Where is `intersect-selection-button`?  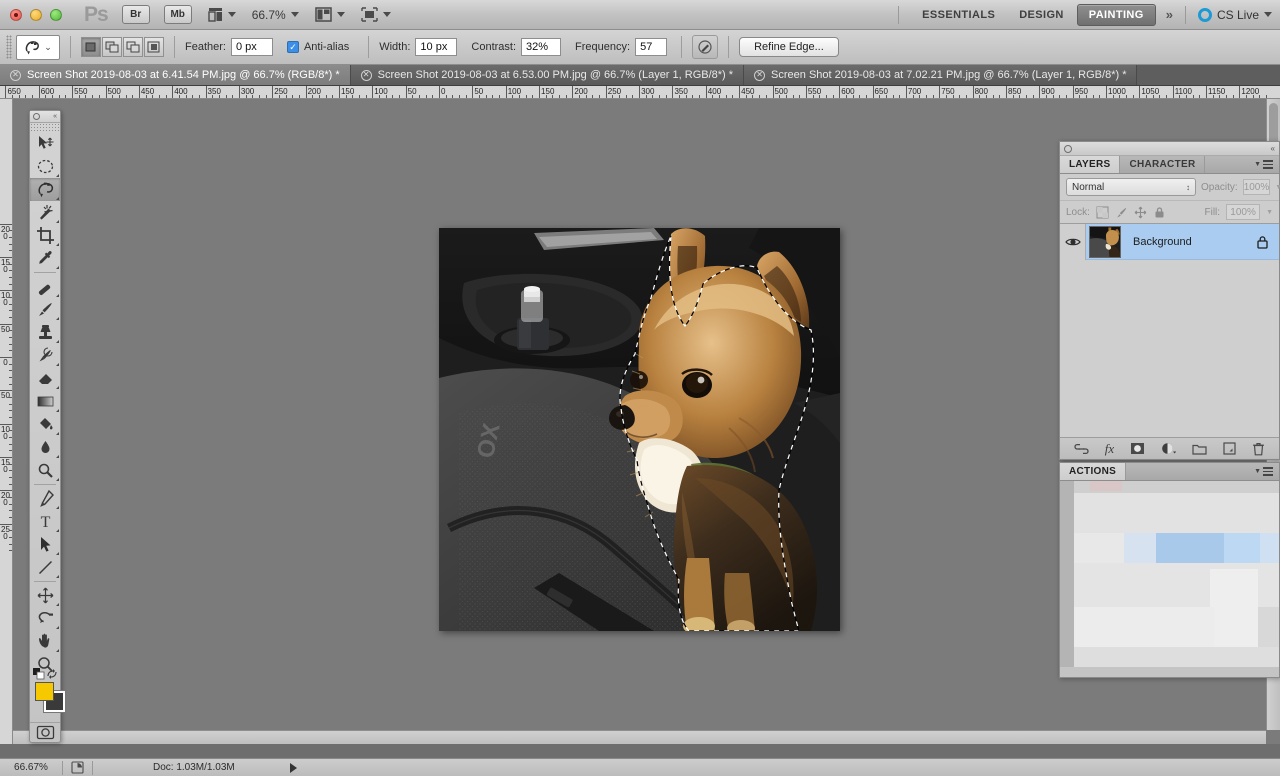
intersect-selection-button is located at coordinates (154, 47).